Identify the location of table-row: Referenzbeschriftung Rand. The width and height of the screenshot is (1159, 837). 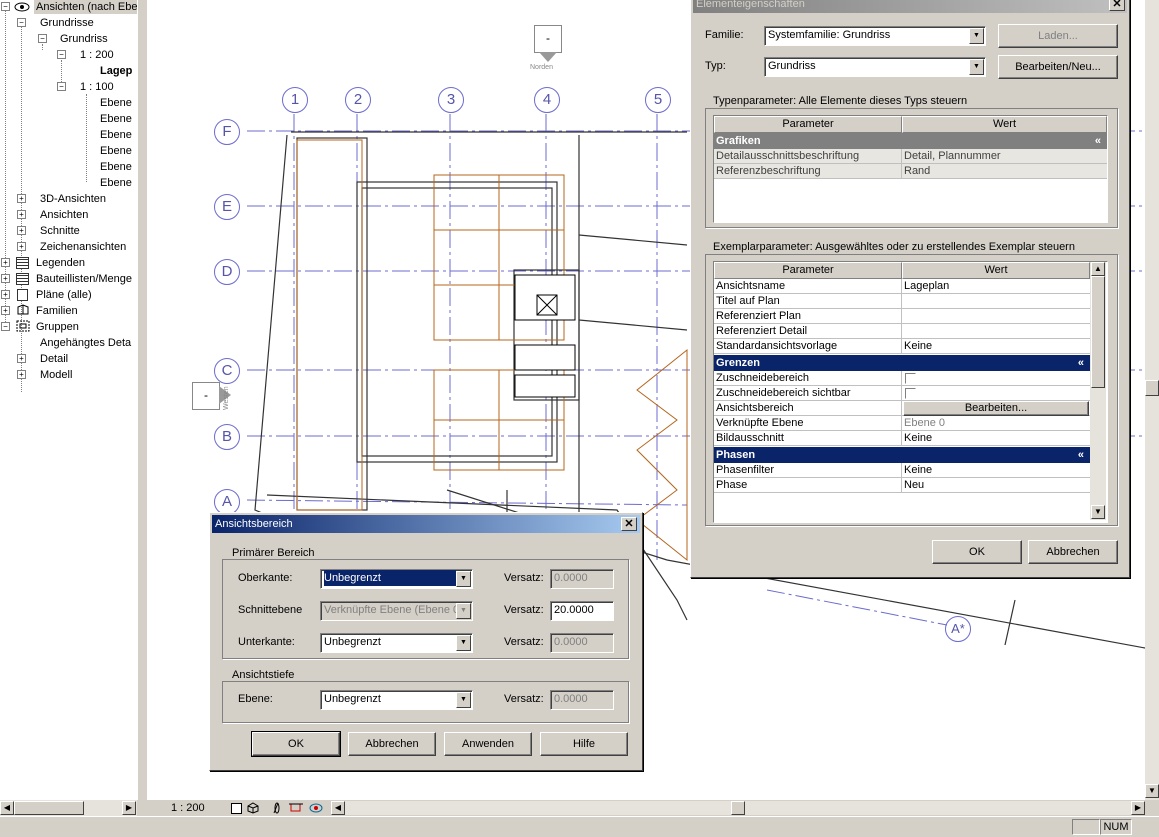
(910, 171).